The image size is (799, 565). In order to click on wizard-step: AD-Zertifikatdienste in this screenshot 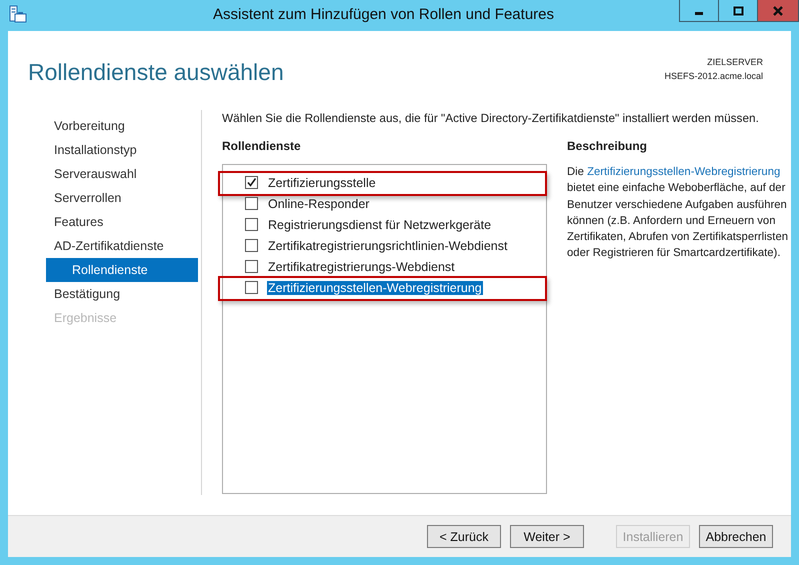, I will do `click(123, 246)`.